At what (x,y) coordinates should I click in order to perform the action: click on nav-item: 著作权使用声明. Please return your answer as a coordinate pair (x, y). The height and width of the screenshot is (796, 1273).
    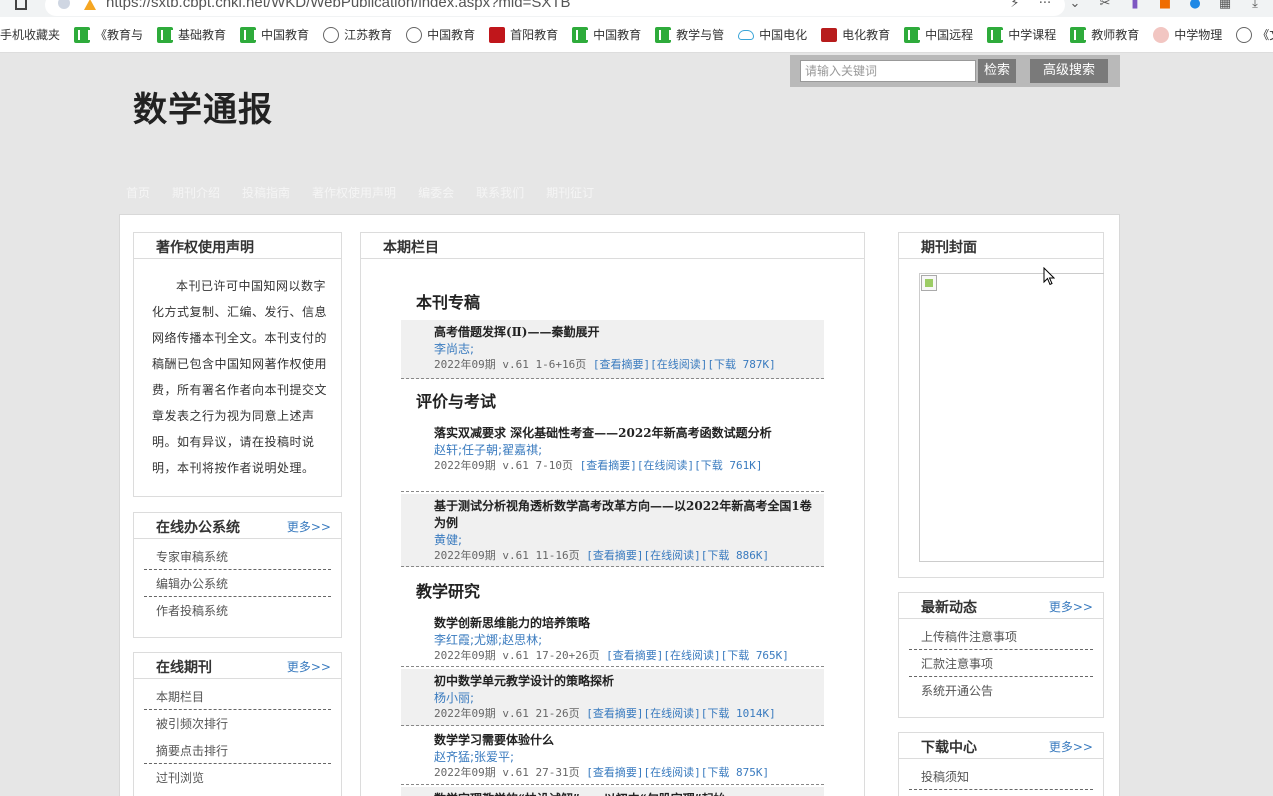
    Looking at the image, I should click on (354, 192).